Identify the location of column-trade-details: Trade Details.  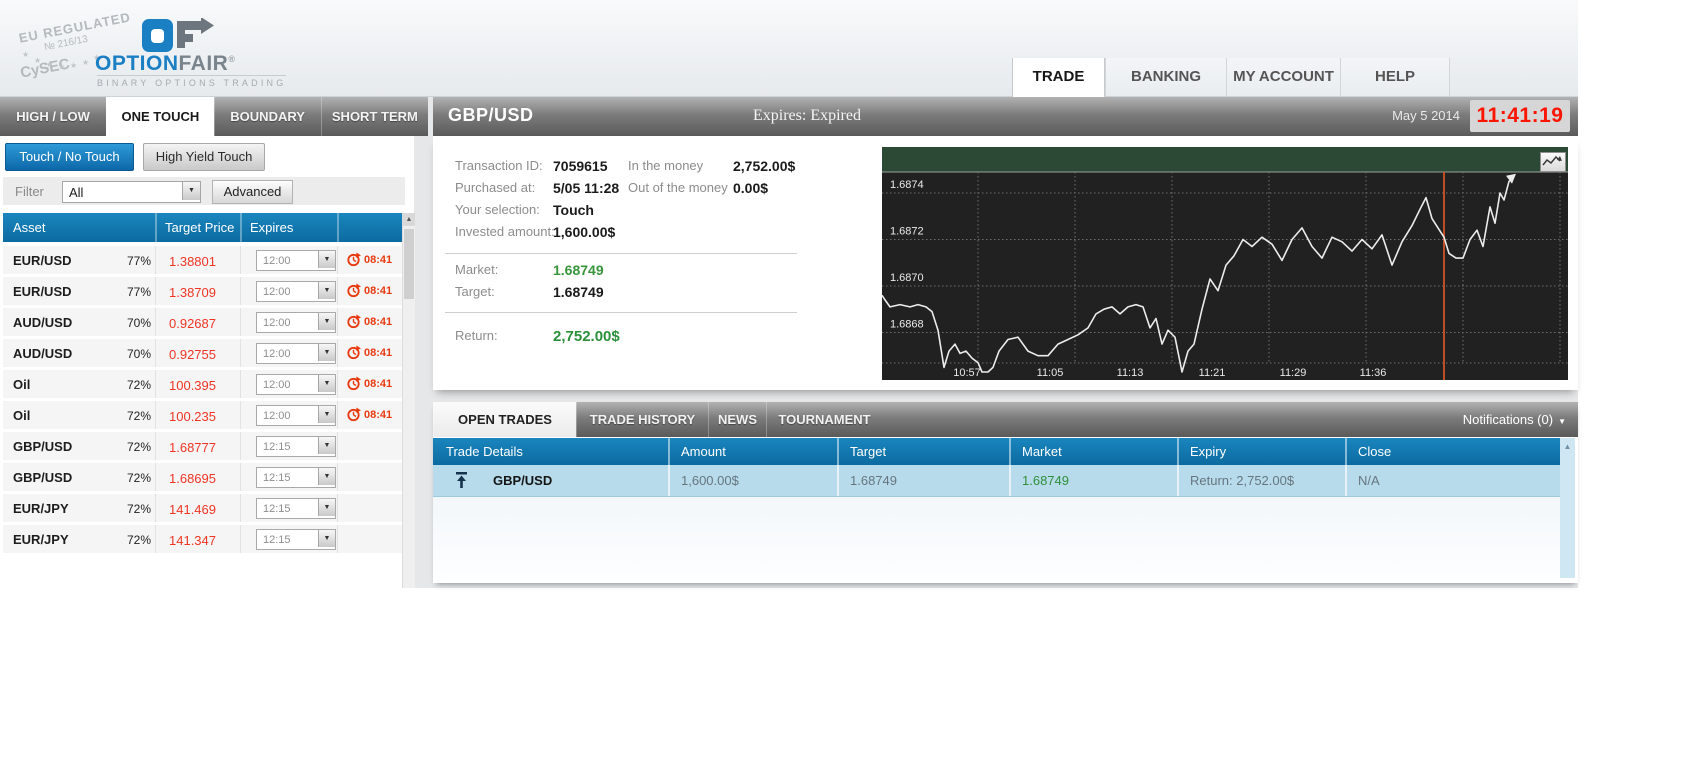
(484, 451).